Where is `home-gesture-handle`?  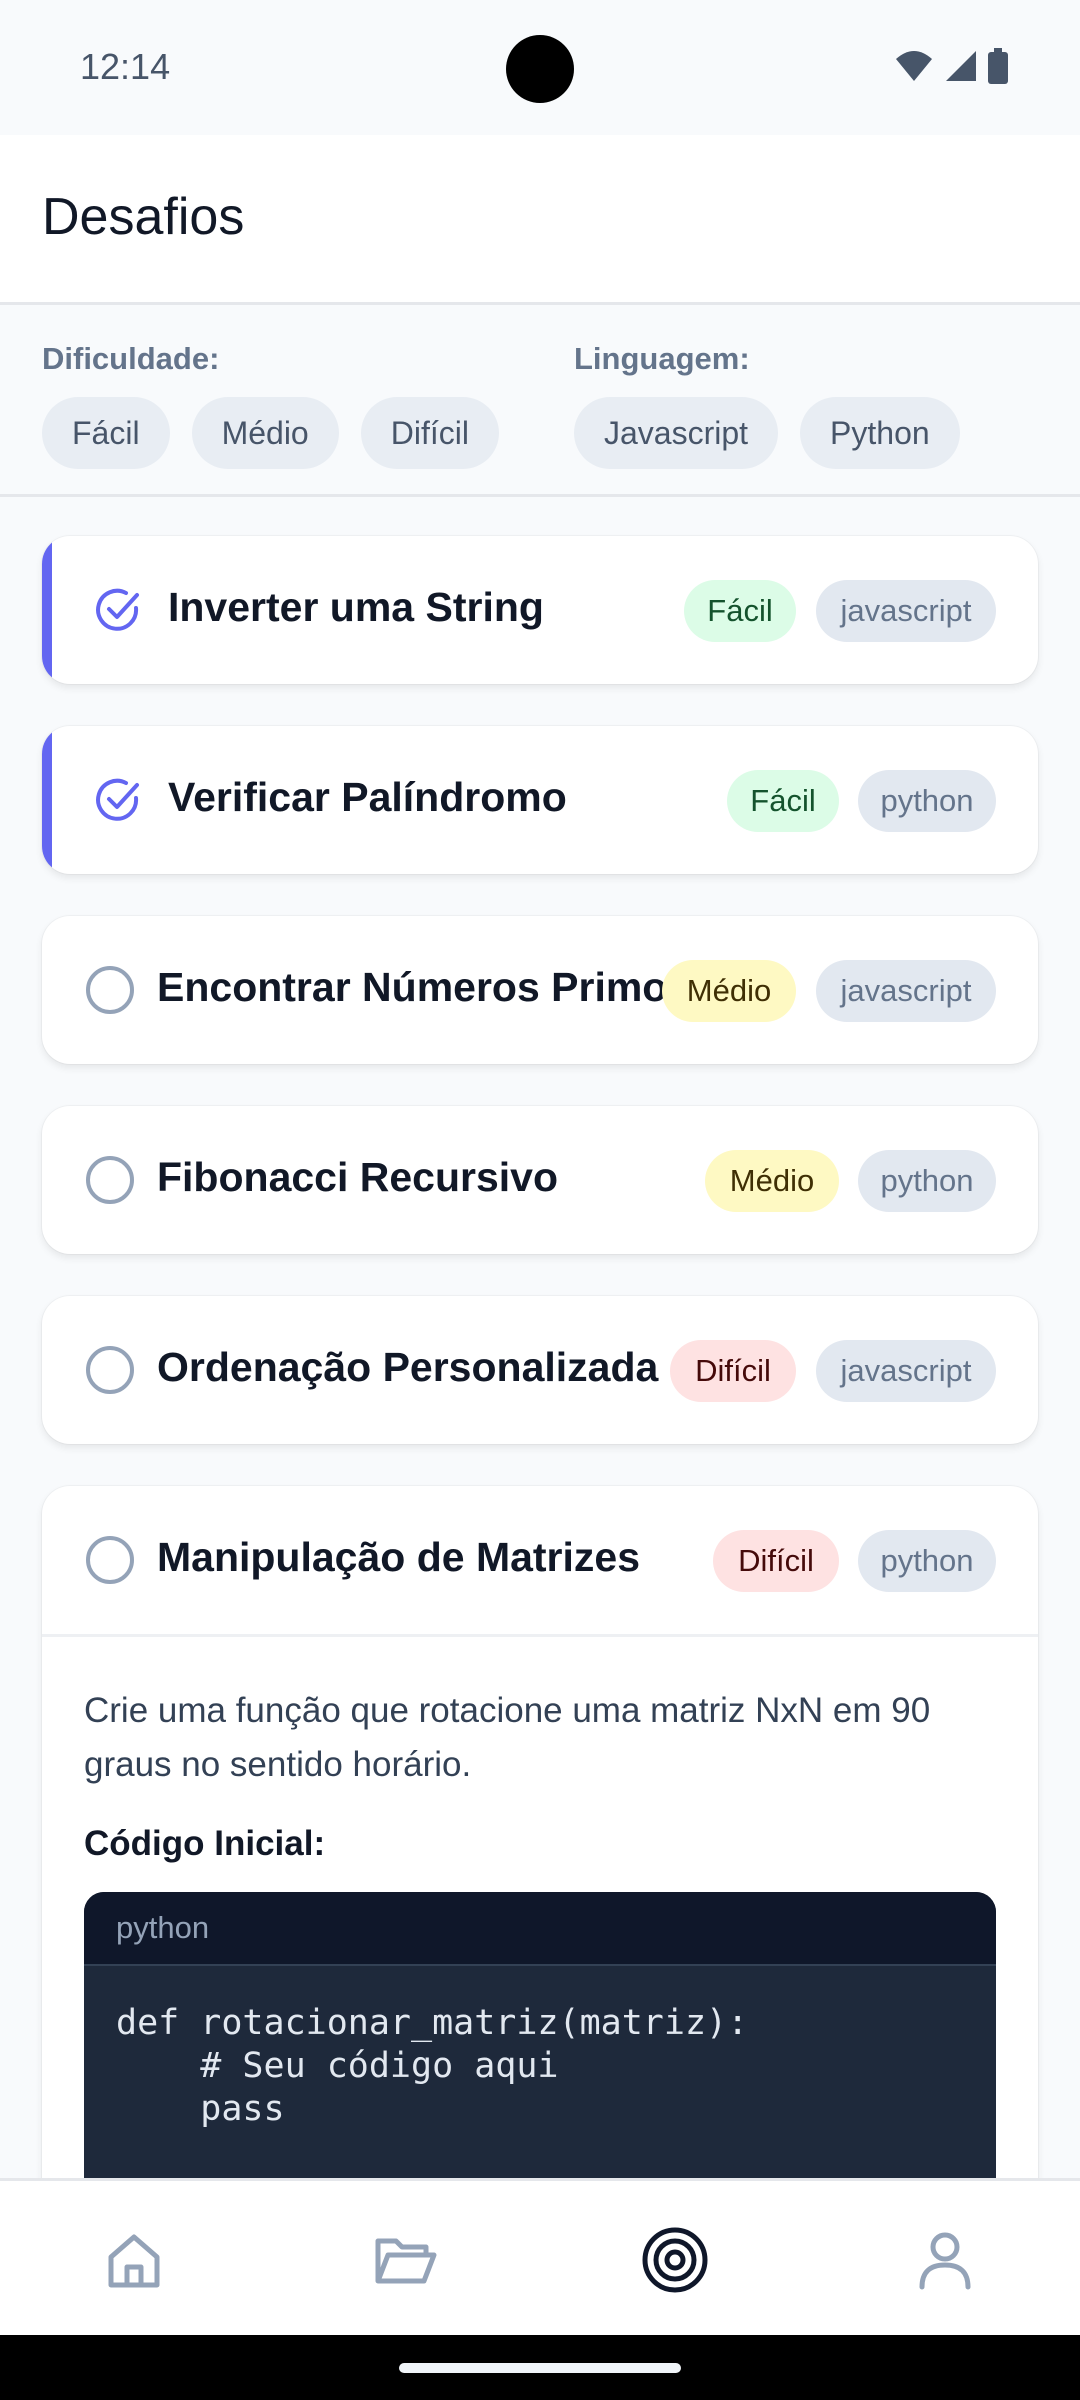
home-gesture-handle is located at coordinates (540, 2368).